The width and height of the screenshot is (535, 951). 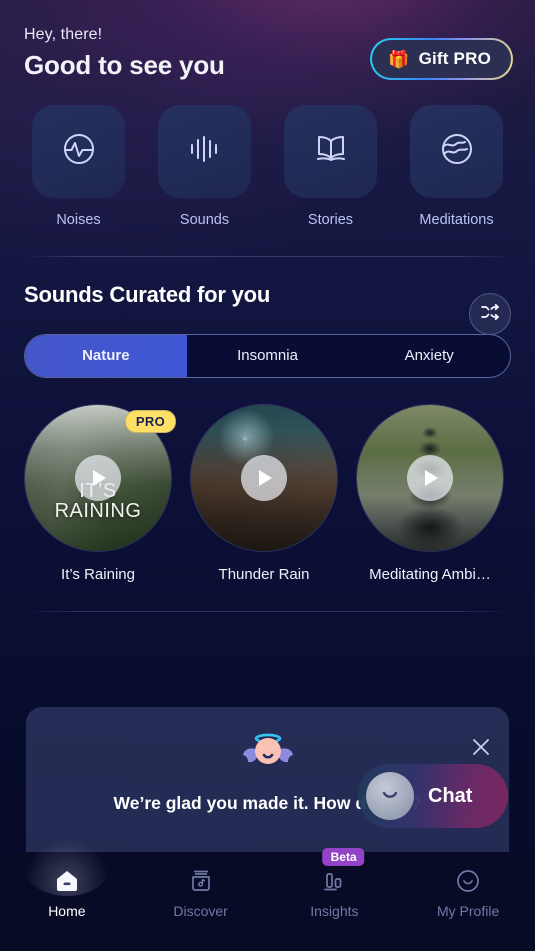 I want to click on category-label: Stories, so click(x=330, y=220).